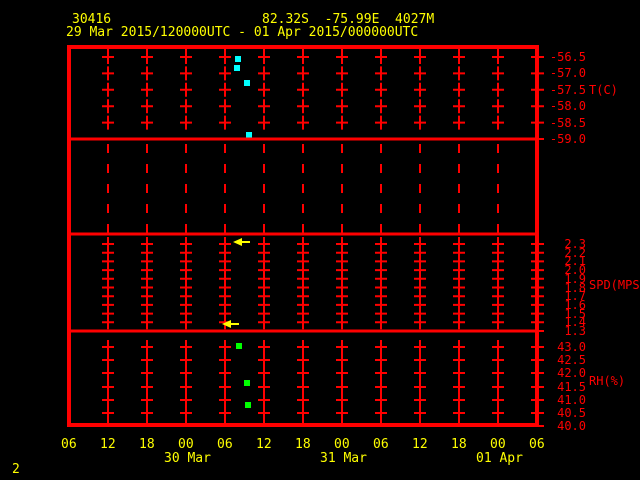  I want to click on temperature-tick-label: -56.5, so click(567, 57).